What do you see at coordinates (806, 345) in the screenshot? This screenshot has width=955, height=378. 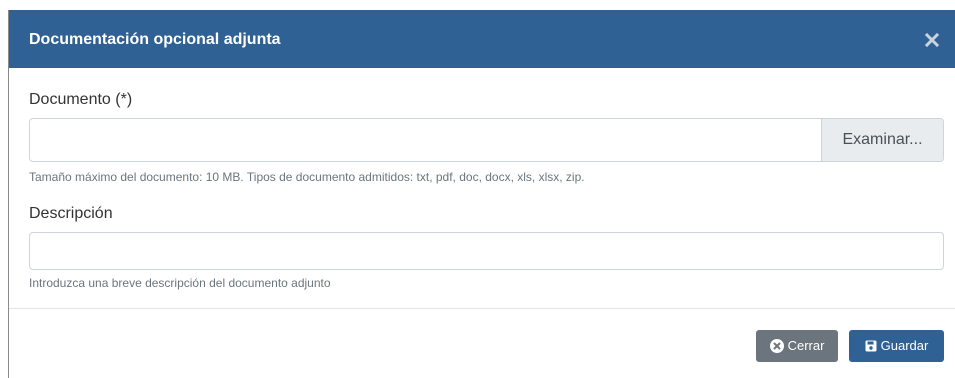 I see `cancel-button-label: Cerrar` at bounding box center [806, 345].